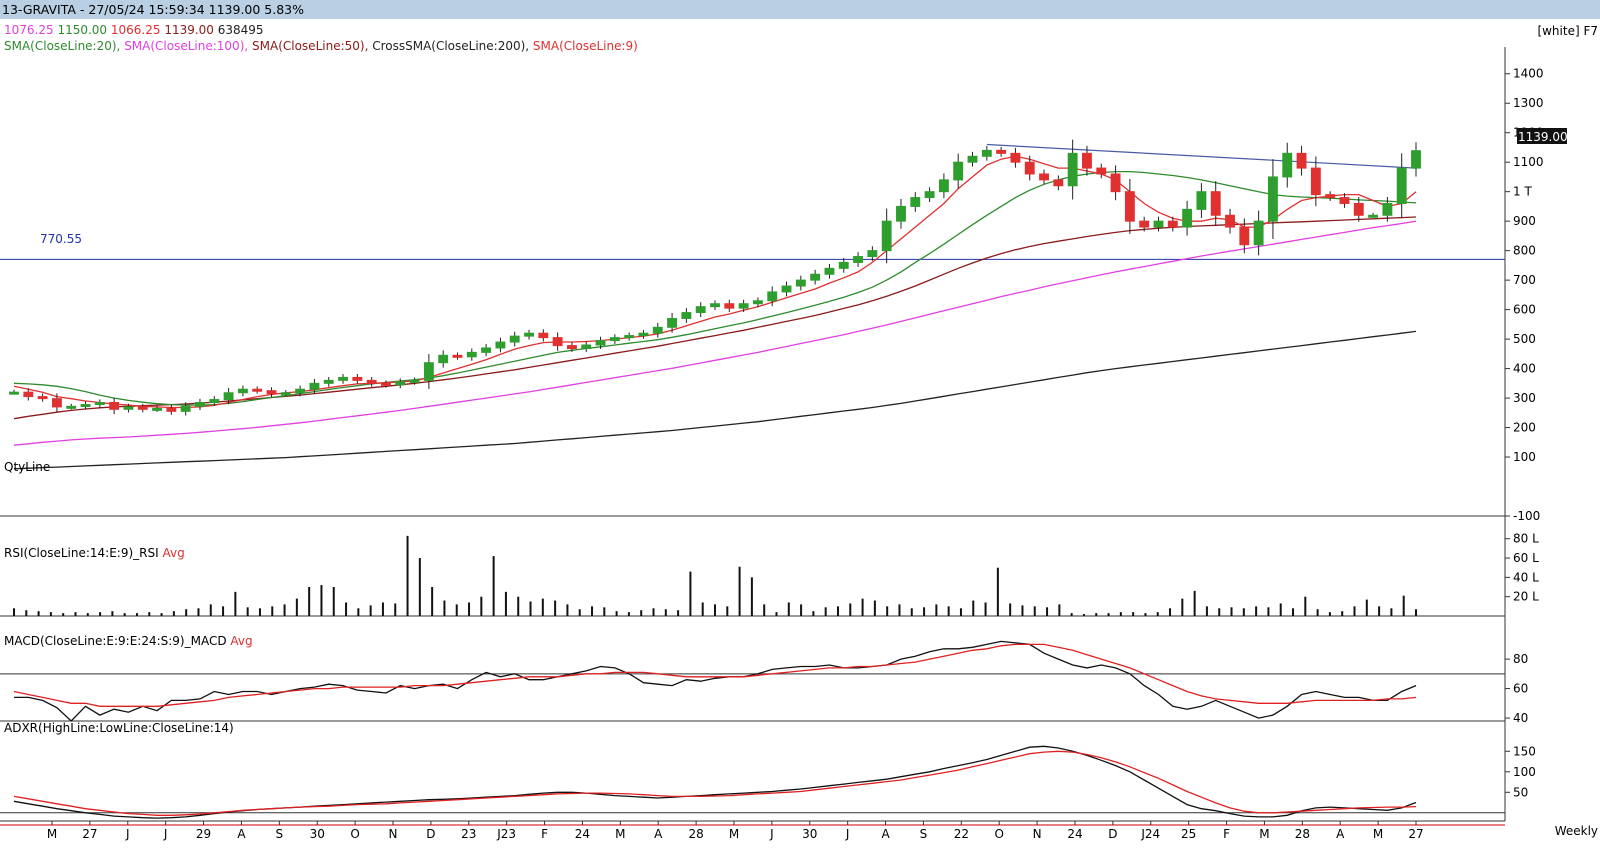 The image size is (1600, 857). What do you see at coordinates (1524, 751) in the screenshot?
I see `y-tick-label: 150` at bounding box center [1524, 751].